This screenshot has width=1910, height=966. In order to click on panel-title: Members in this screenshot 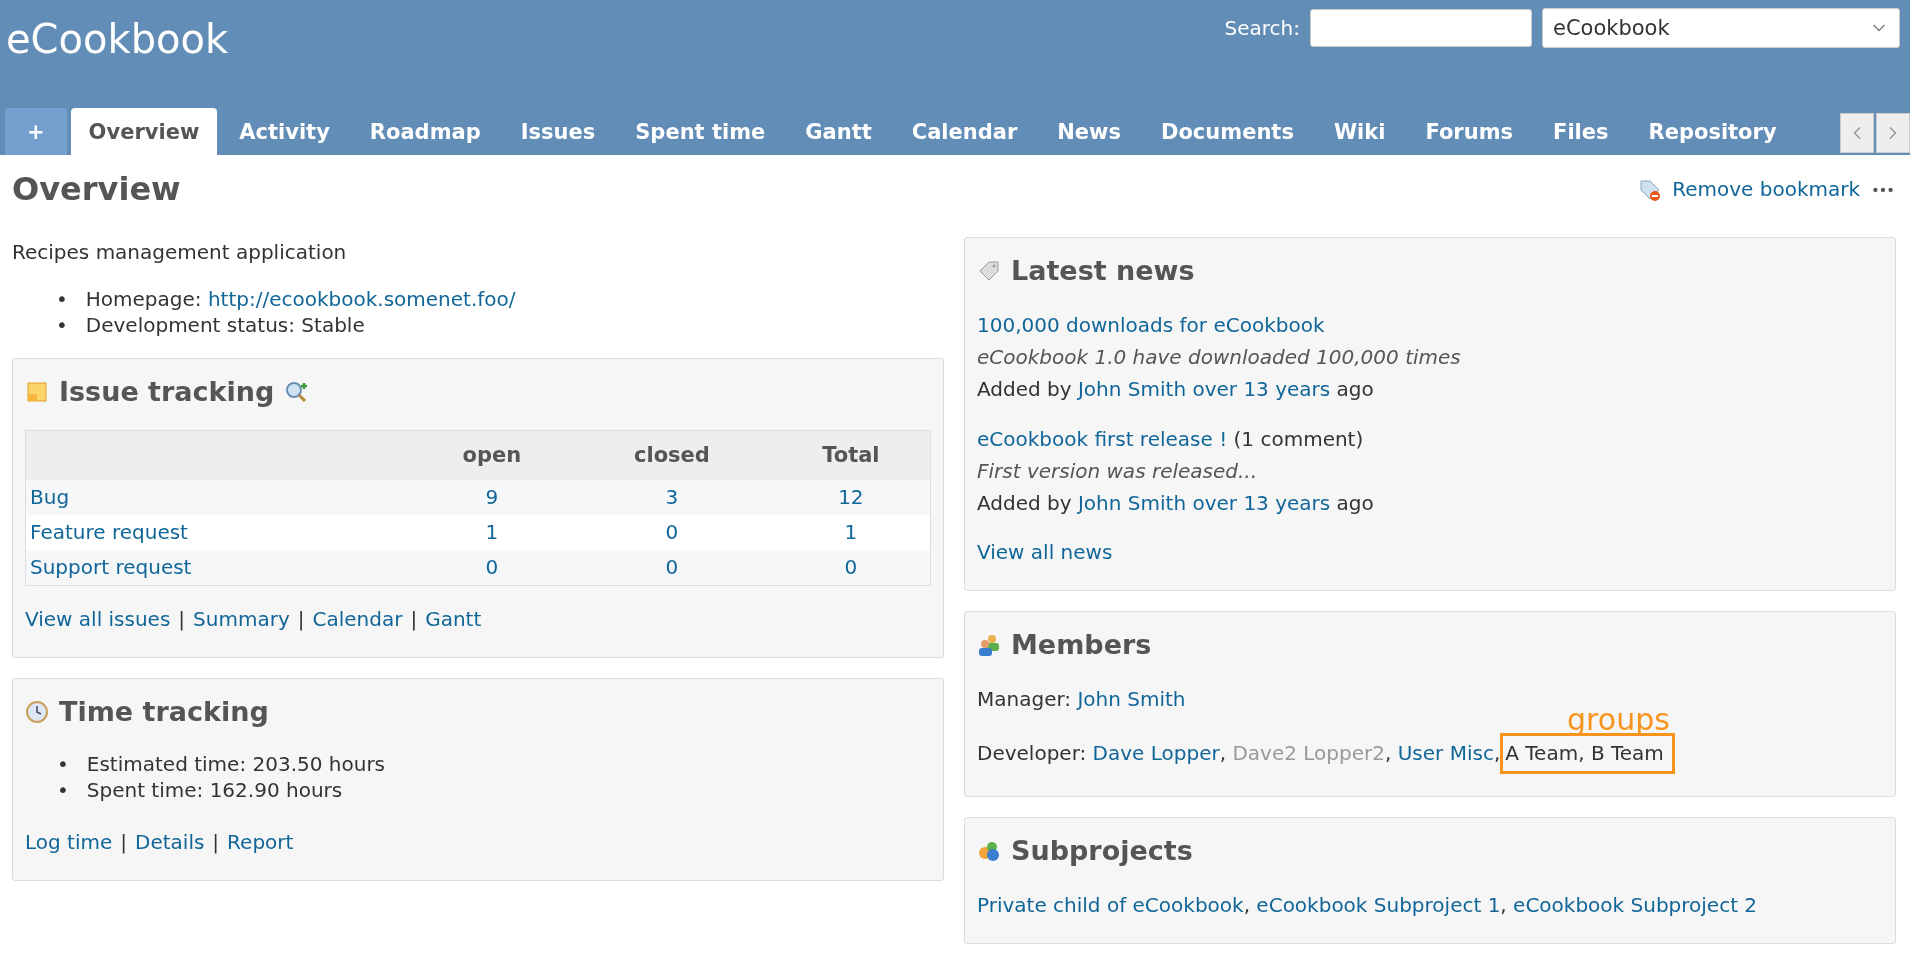, I will do `click(1081, 645)`.